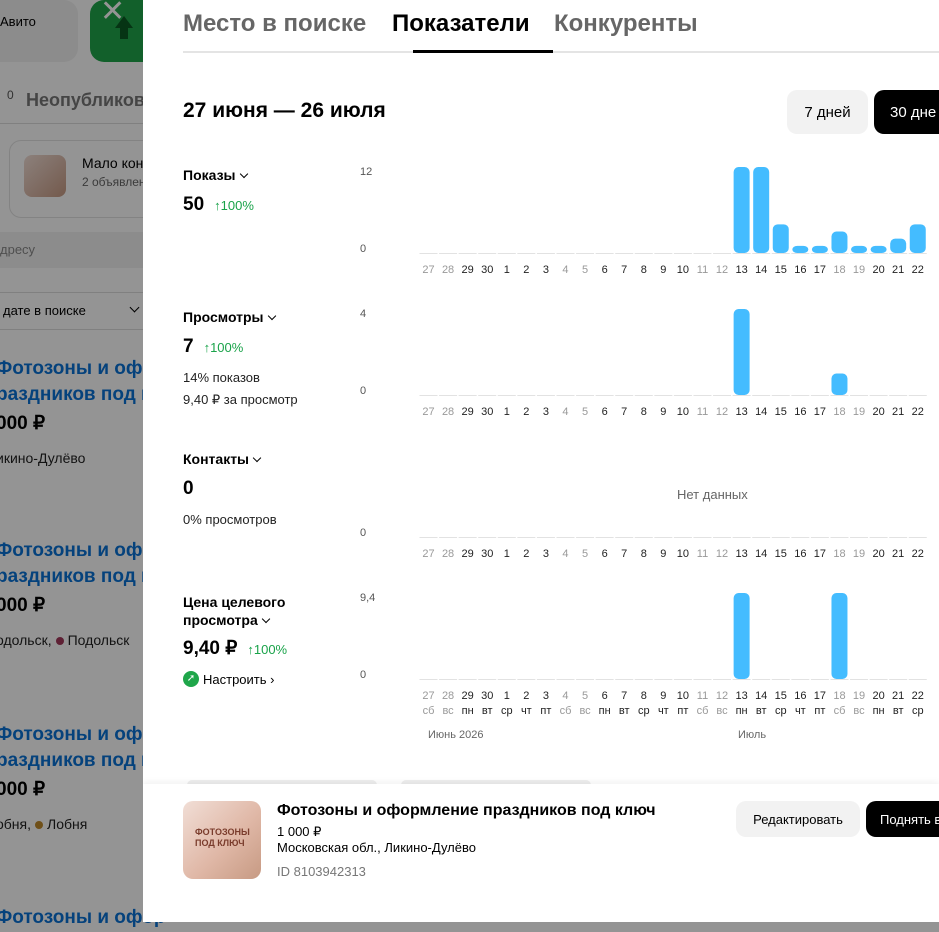  I want to click on x-tick-label: 14, so click(761, 412).